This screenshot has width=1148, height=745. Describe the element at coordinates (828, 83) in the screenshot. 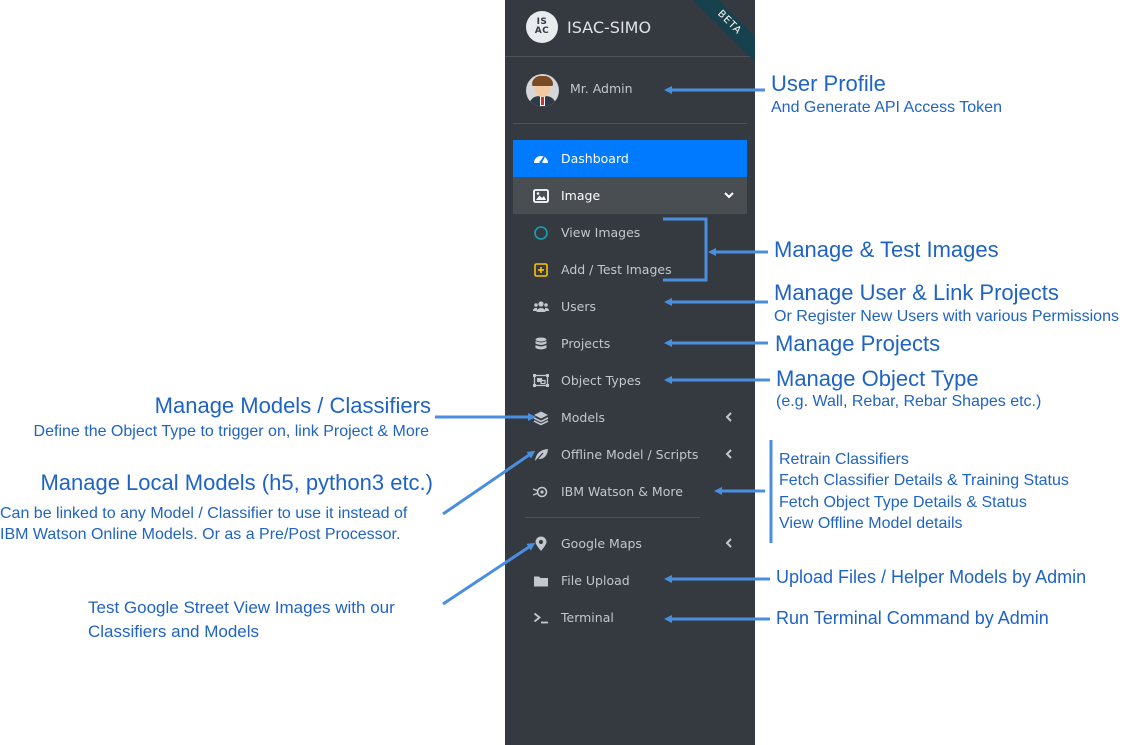

I see `annotation-user-profile-title: User Profile` at that location.